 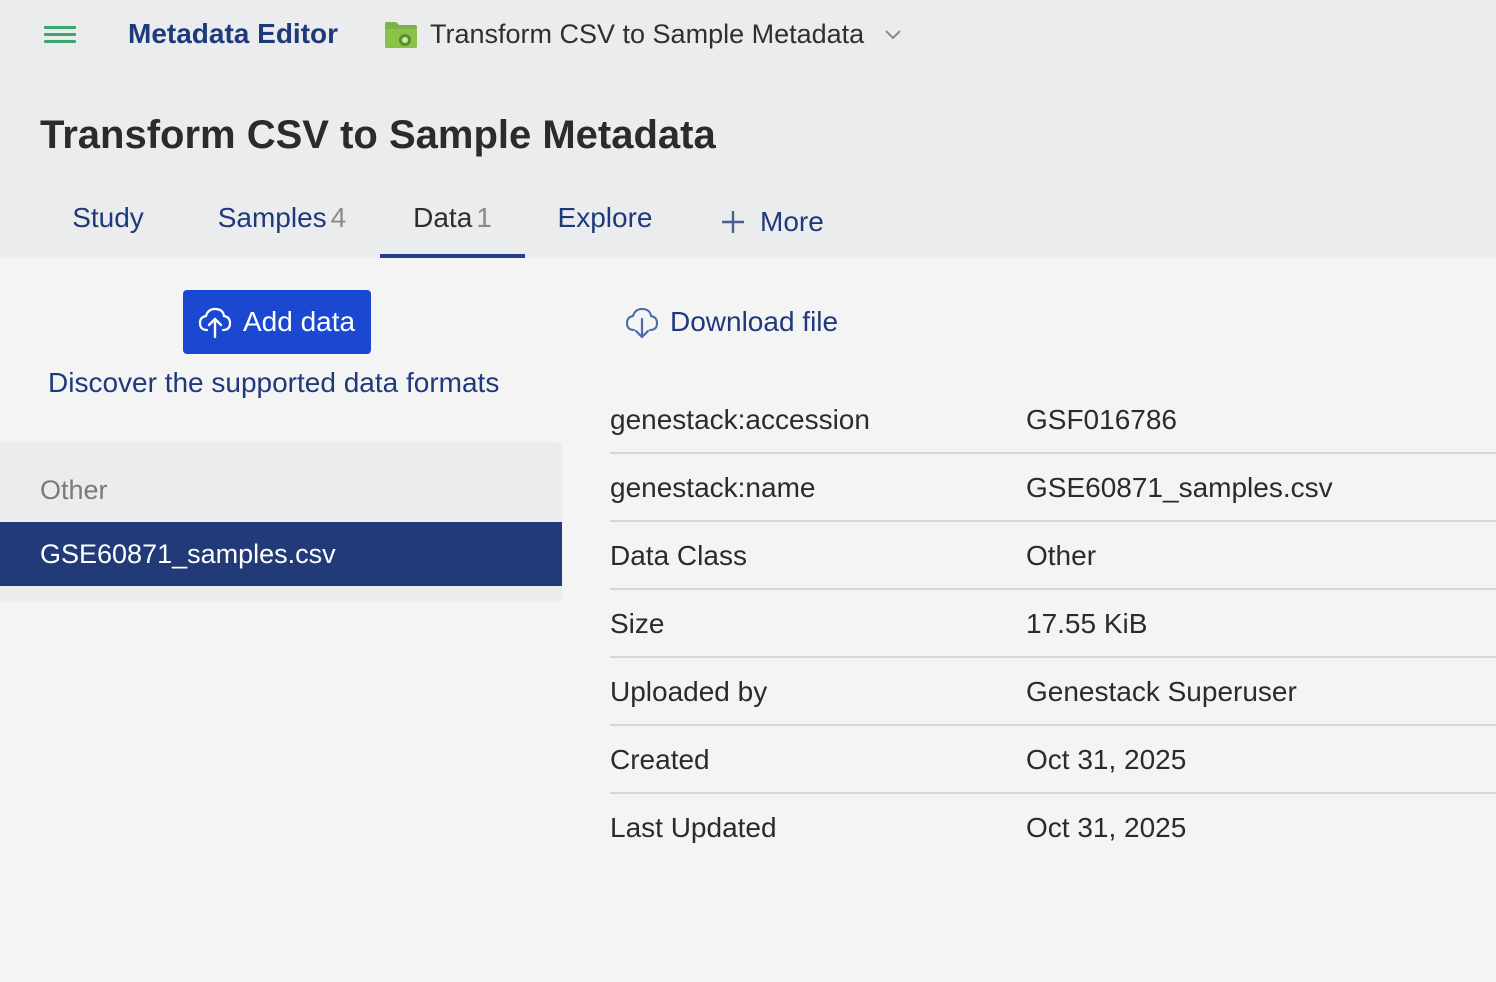 I want to click on file-list-item-selected: GSE60871_samples.csv, so click(x=281, y=554).